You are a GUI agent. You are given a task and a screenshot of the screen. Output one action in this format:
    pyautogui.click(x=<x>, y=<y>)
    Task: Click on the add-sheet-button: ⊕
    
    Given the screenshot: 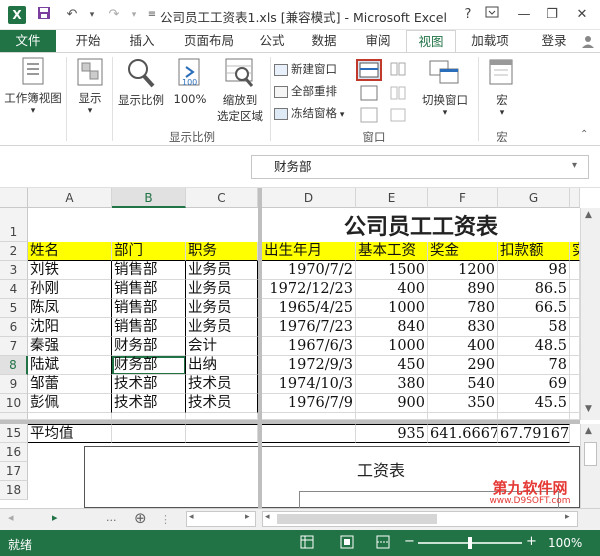 What is the action you would take?
    pyautogui.click(x=140, y=518)
    